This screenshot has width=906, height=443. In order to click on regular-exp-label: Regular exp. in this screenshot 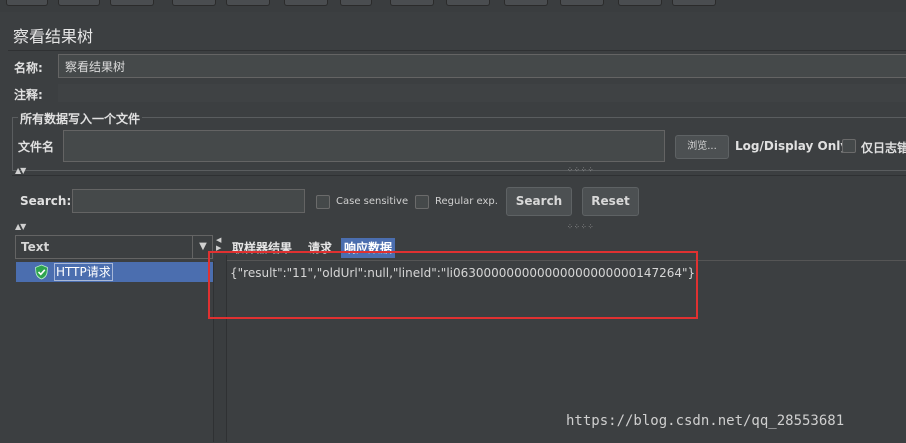, I will do `click(466, 201)`.